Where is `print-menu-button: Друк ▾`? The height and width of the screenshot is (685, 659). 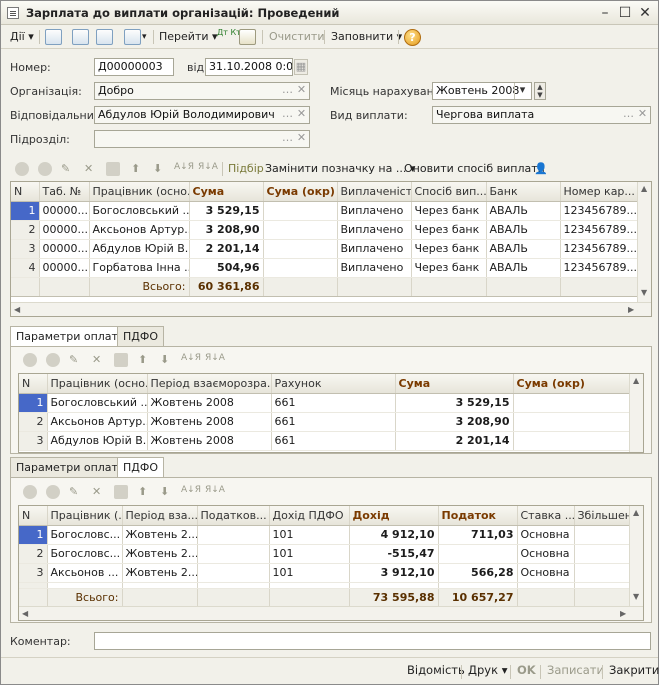
print-menu-button: Друк ▾ is located at coordinates (487, 670).